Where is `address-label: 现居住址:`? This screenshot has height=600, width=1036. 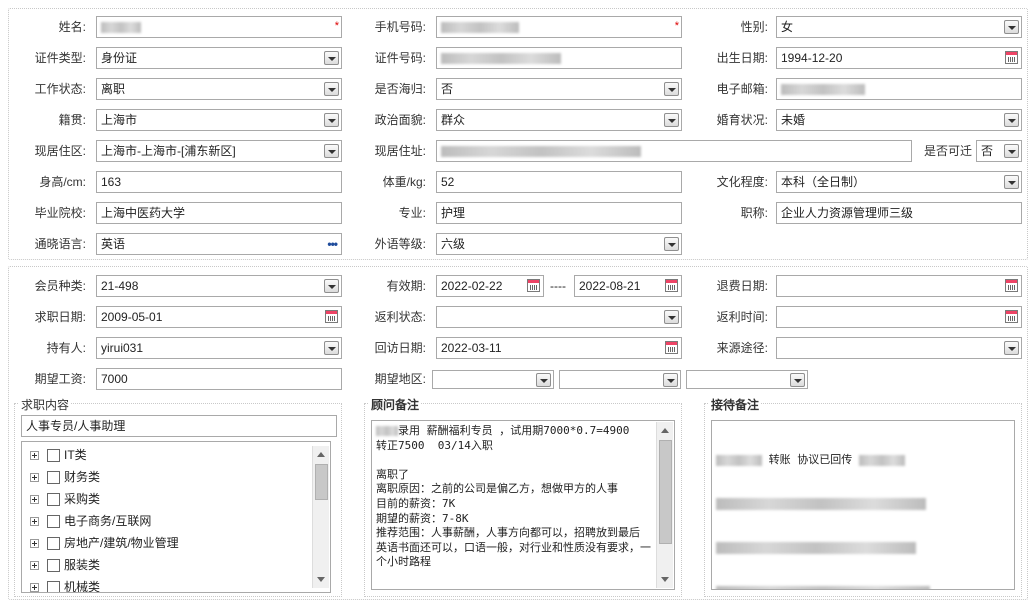 address-label: 现居住址: is located at coordinates (400, 151).